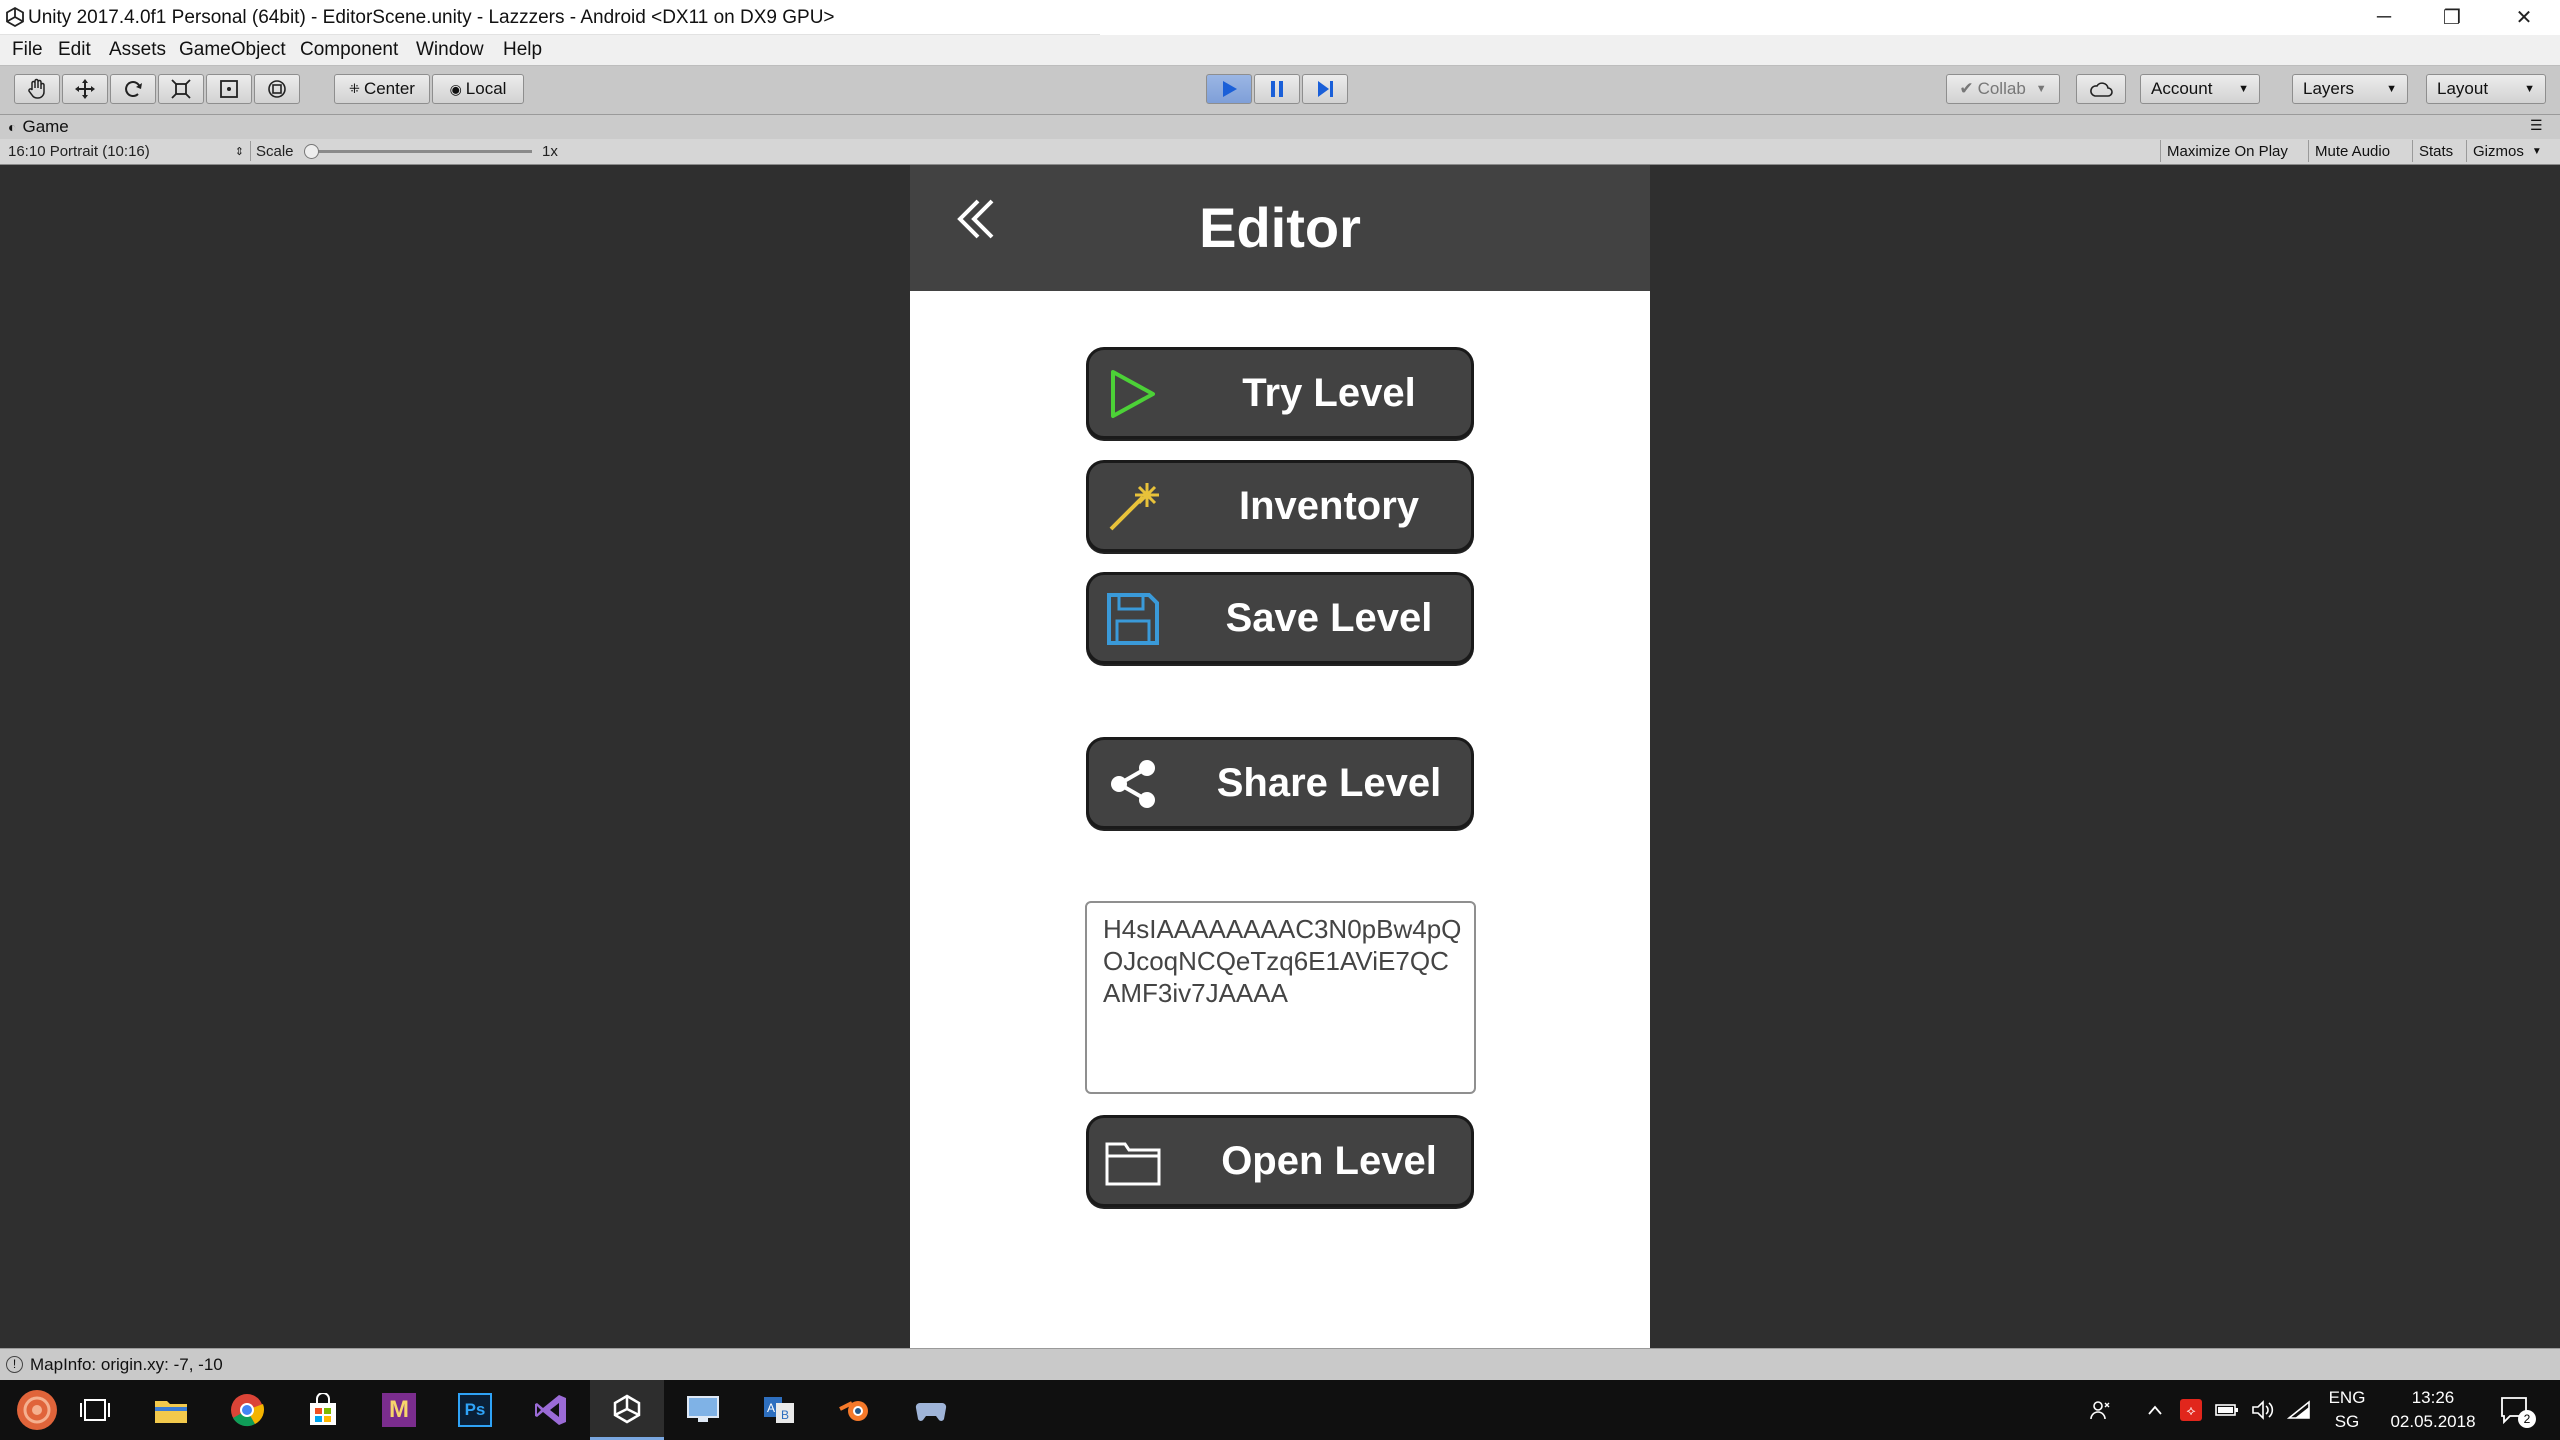  I want to click on inventory-button: Inventory, so click(1280, 506).